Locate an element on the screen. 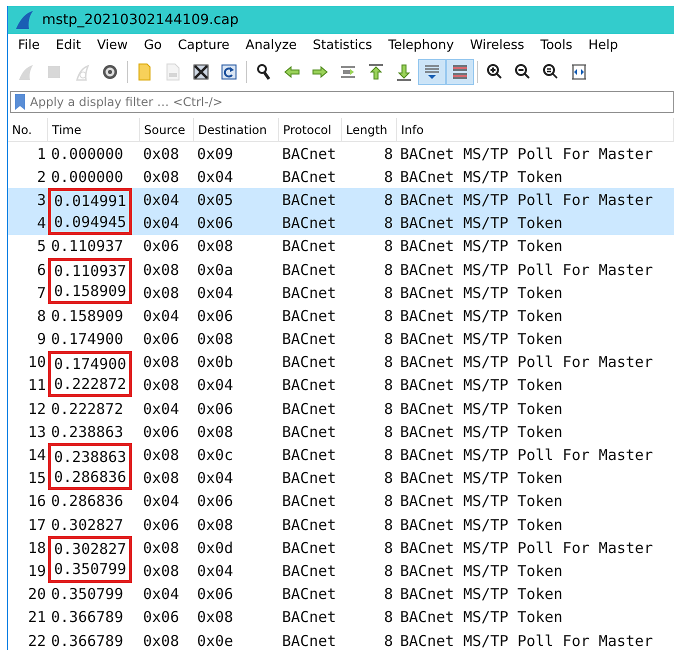 This screenshot has width=674, height=650. packet-row: 1 0.000000 0x08 0x09 BACnet 8 BACnet MS/TP Poll For Master is located at coordinates (341, 154).